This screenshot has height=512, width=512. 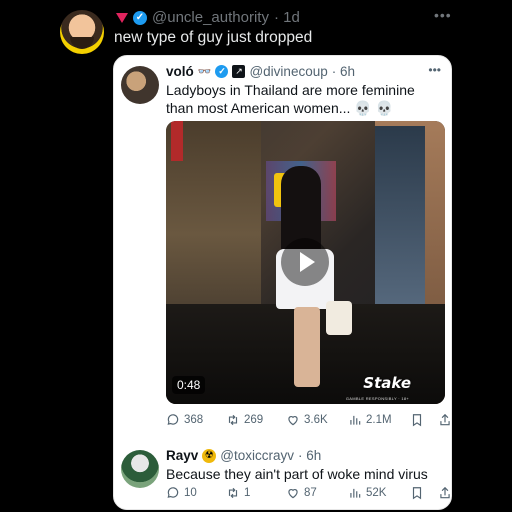 What do you see at coordinates (190, 493) in the screenshot?
I see `reply-count: 10` at bounding box center [190, 493].